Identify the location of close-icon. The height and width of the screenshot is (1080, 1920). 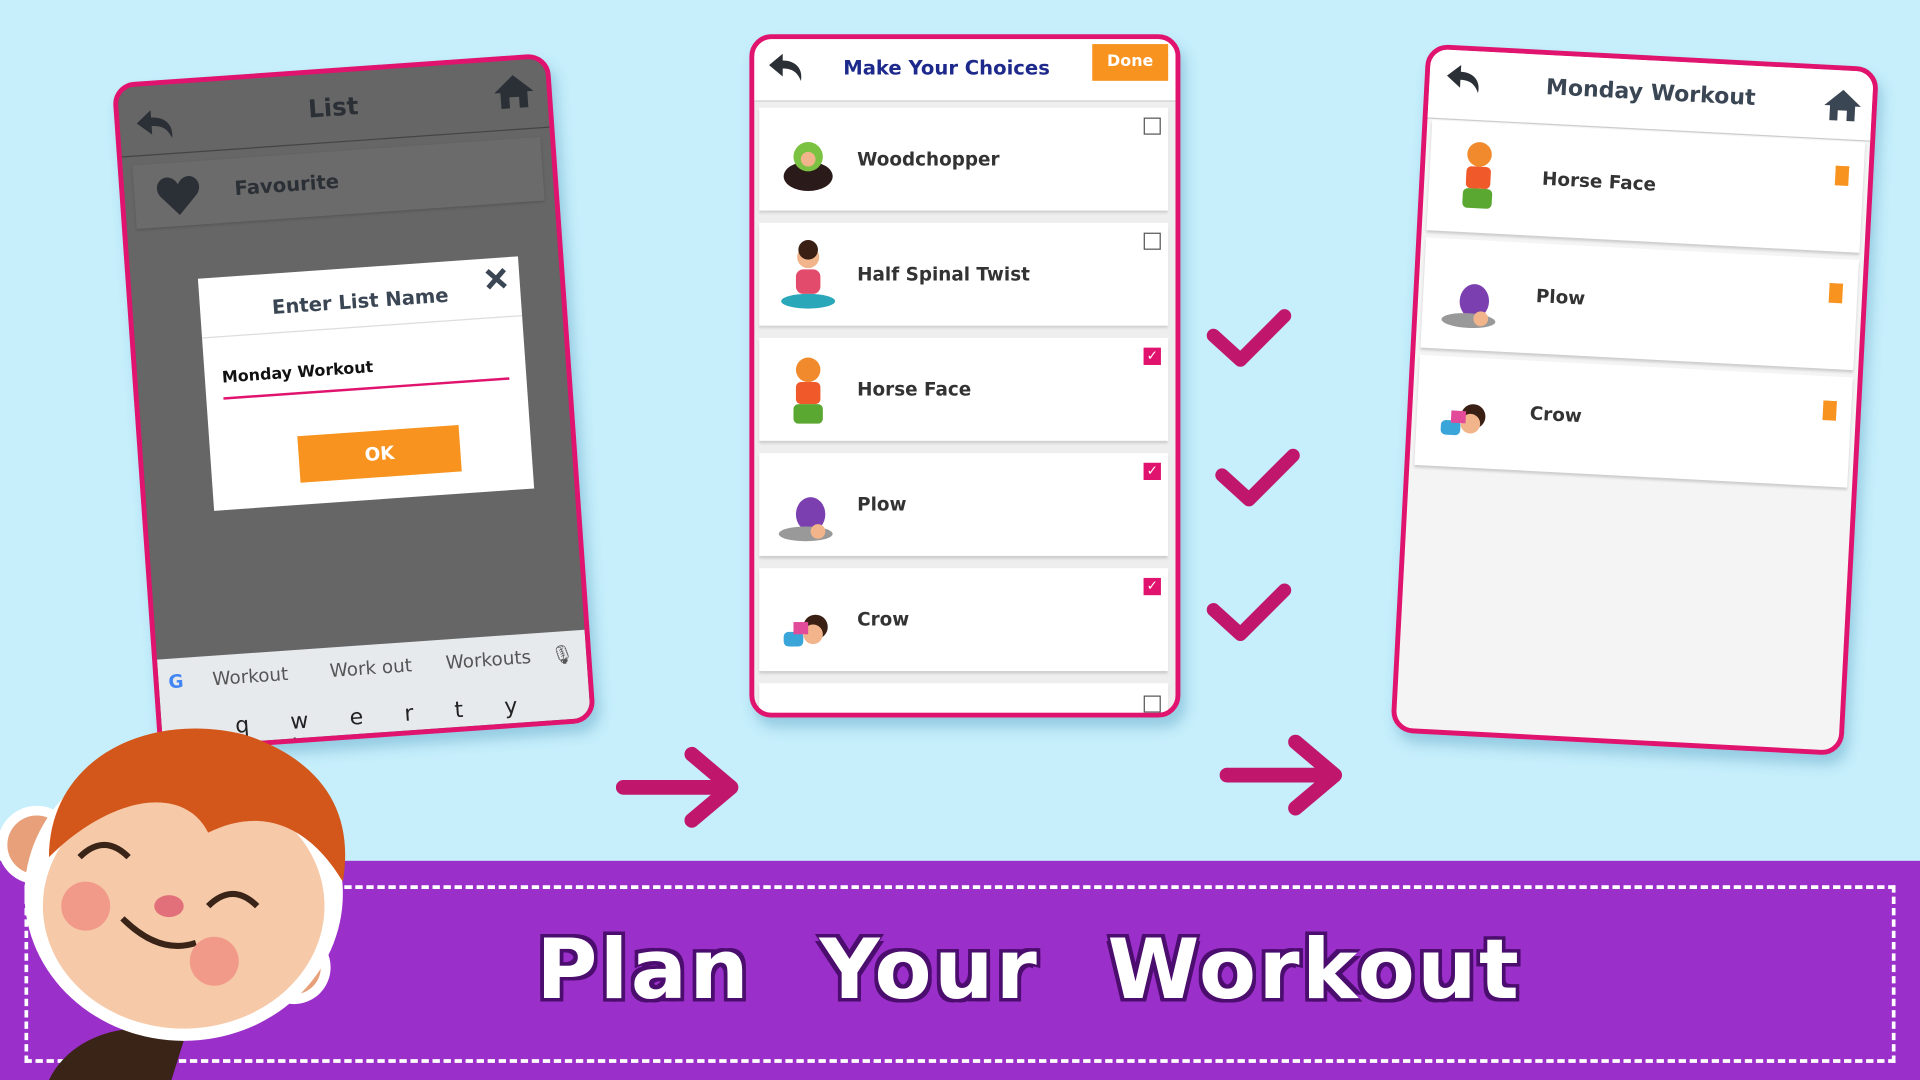
(496, 279).